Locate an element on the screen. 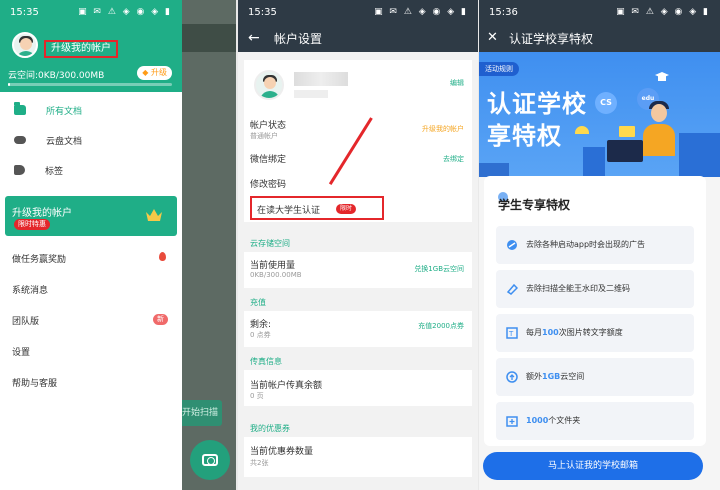 The height and width of the screenshot is (490, 720). student-verification-label: 在读大学生认证 is located at coordinates (289, 211).